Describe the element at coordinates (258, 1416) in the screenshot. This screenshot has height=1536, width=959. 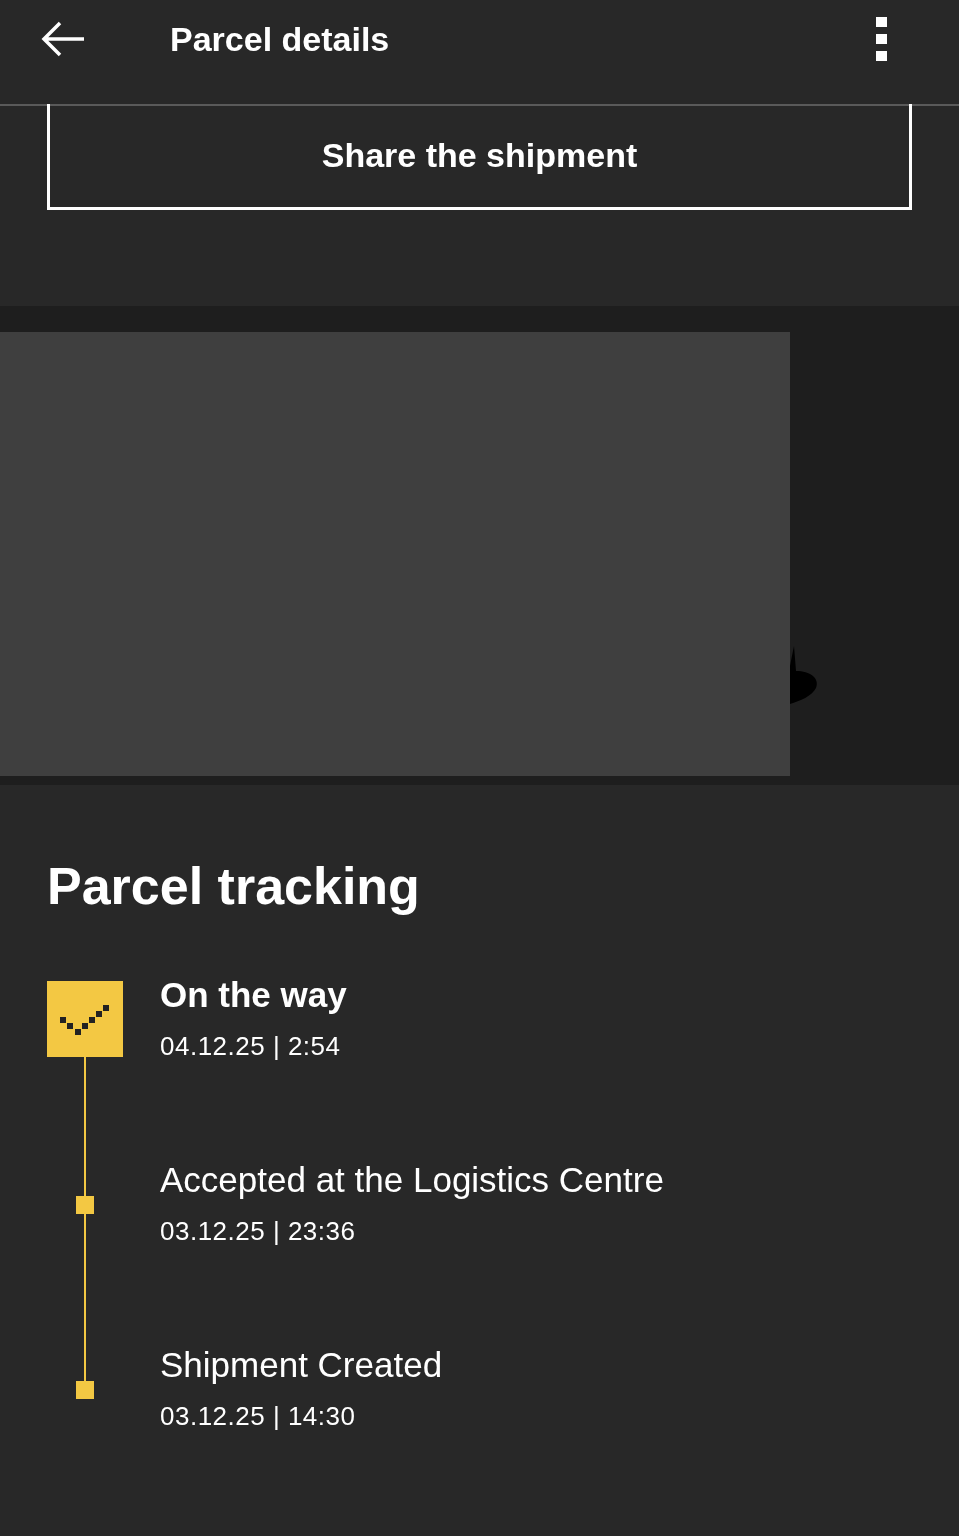
I see `event-timestamp: 03.12.25 | 14:30` at that location.